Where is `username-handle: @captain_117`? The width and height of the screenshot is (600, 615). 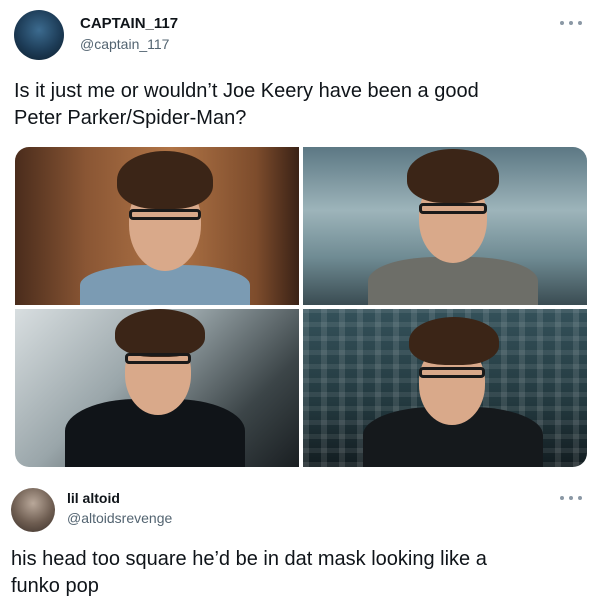 username-handle: @captain_117 is located at coordinates (124, 44).